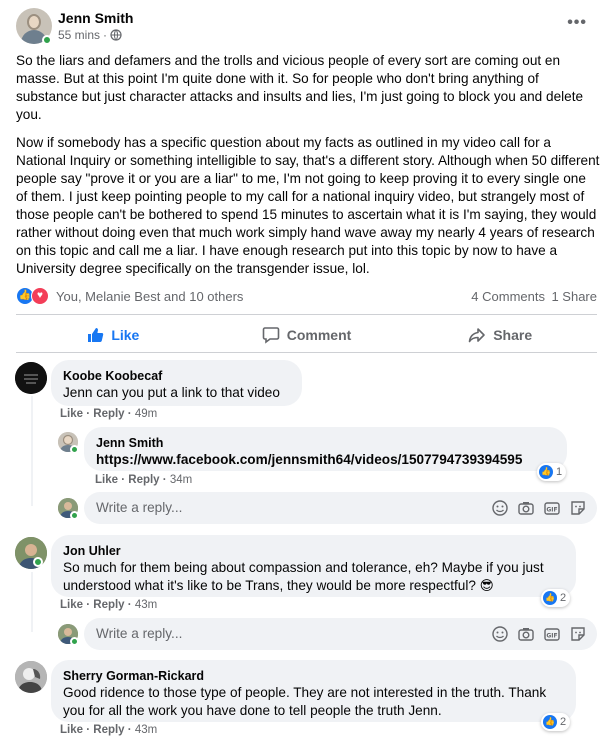 The image size is (613, 738). What do you see at coordinates (574, 296) in the screenshot?
I see `shares-count: 1 Share` at bounding box center [574, 296].